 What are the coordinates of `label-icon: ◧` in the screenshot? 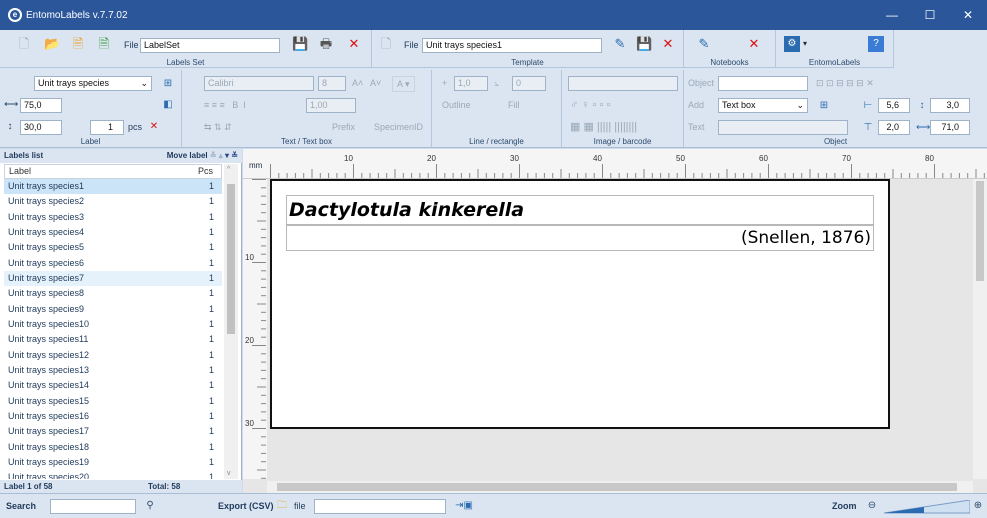 It's located at (168, 105).